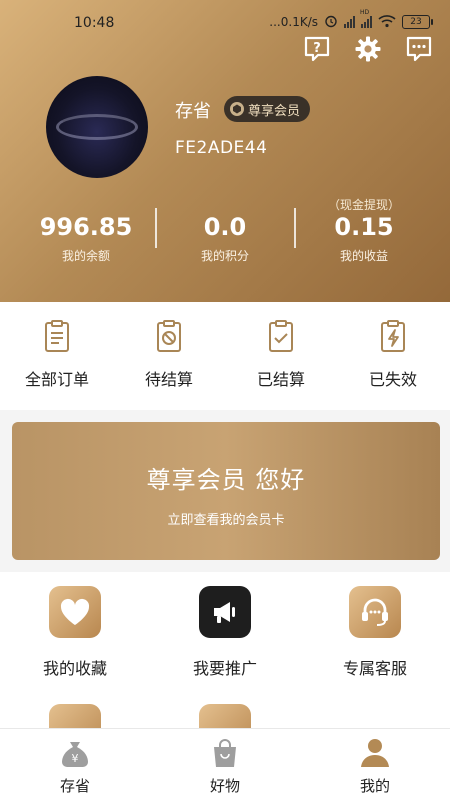 The height and width of the screenshot is (800, 450). What do you see at coordinates (57, 337) in the screenshot?
I see `all-orders-icon` at bounding box center [57, 337].